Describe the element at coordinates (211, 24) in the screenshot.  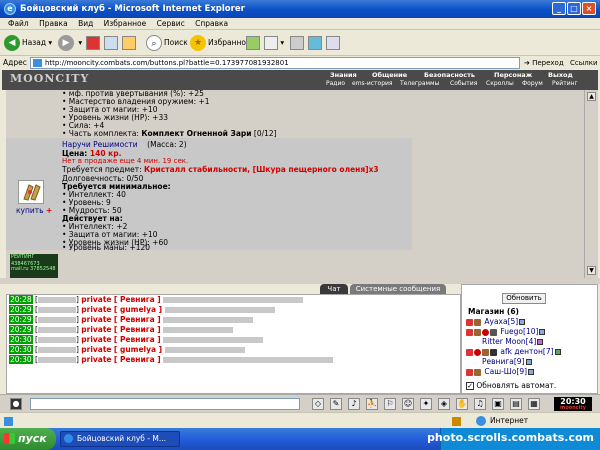
I see `menu-help: Справка` at that location.